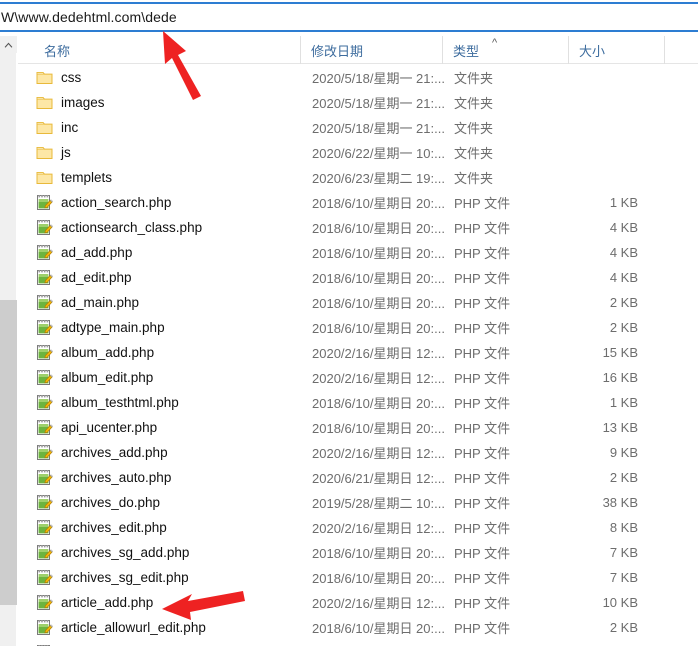 This screenshot has height=646, width=698. I want to click on vertical-scrollbar, so click(8, 341).